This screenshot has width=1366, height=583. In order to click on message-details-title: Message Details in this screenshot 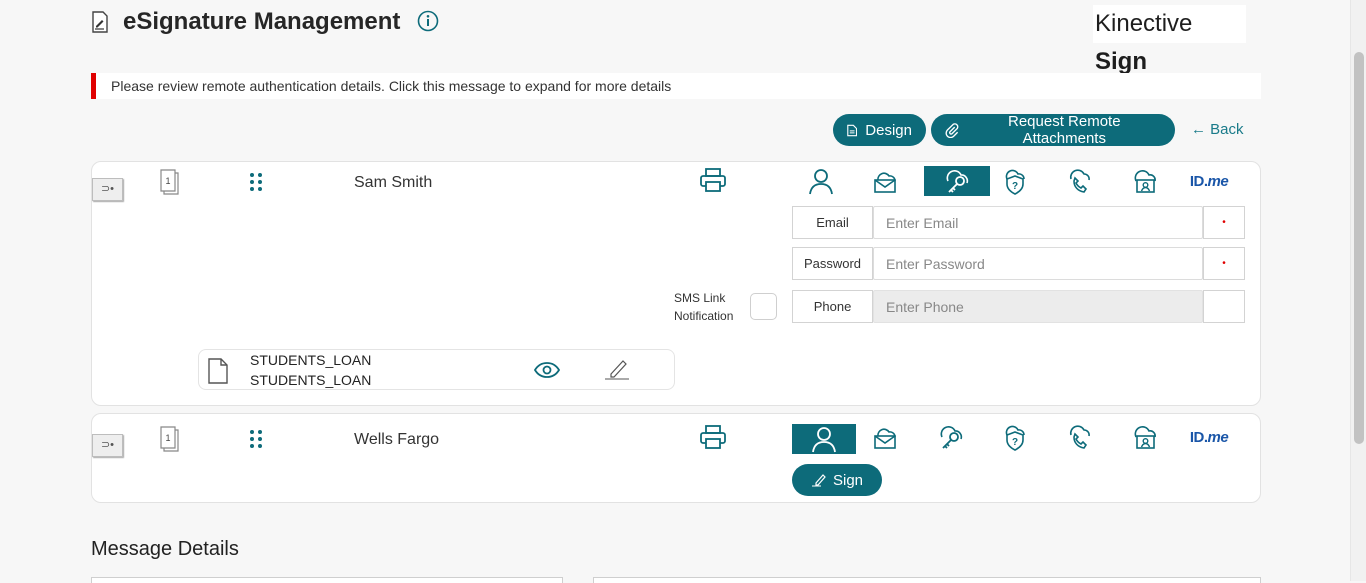, I will do `click(165, 549)`.